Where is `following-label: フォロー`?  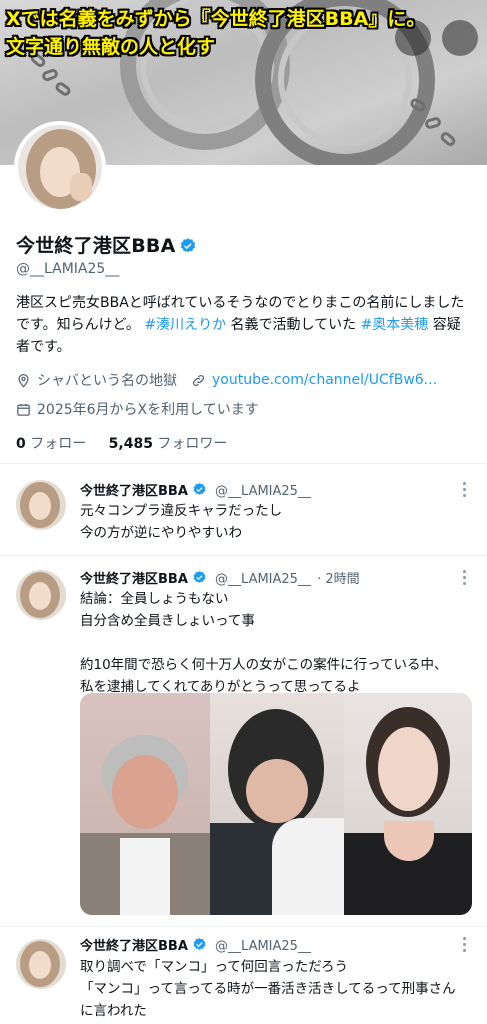
following-label: フォロー is located at coordinates (58, 444).